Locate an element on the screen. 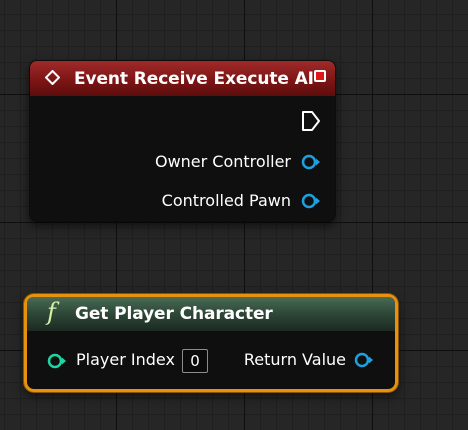 The height and width of the screenshot is (430, 468). player-index-label: Player Index is located at coordinates (125, 359).